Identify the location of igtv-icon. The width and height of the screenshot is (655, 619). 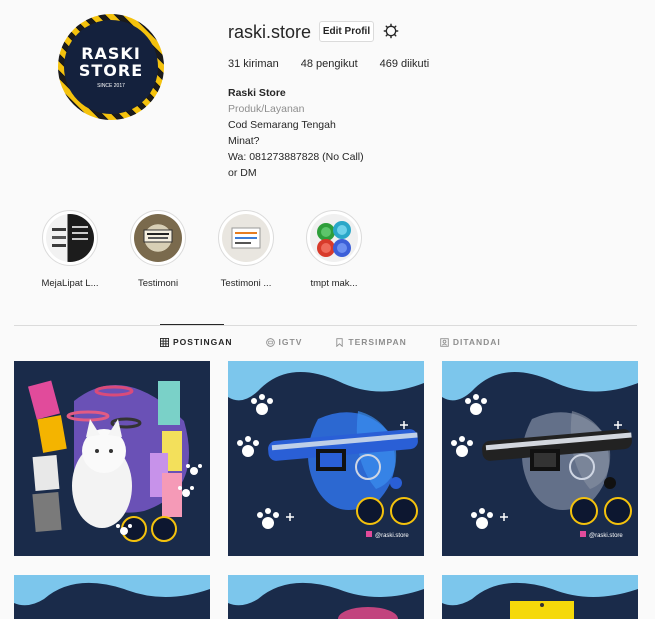
(270, 342).